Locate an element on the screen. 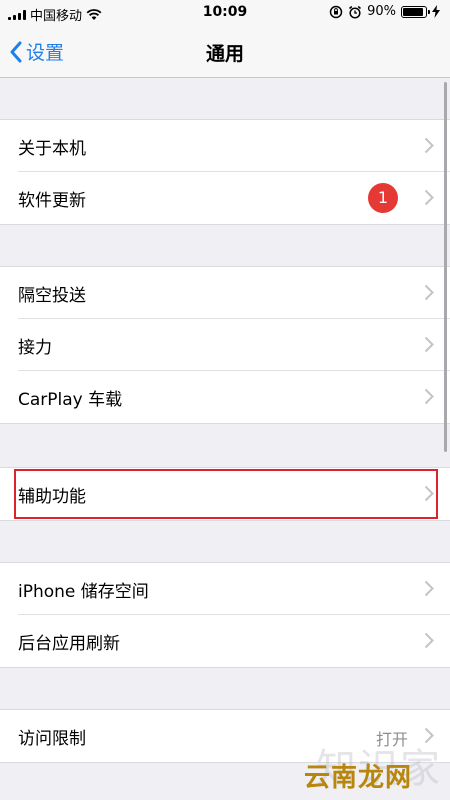 Image resolution: width=450 pixels, height=800 pixels. update-count-badge: 1 is located at coordinates (383, 198).